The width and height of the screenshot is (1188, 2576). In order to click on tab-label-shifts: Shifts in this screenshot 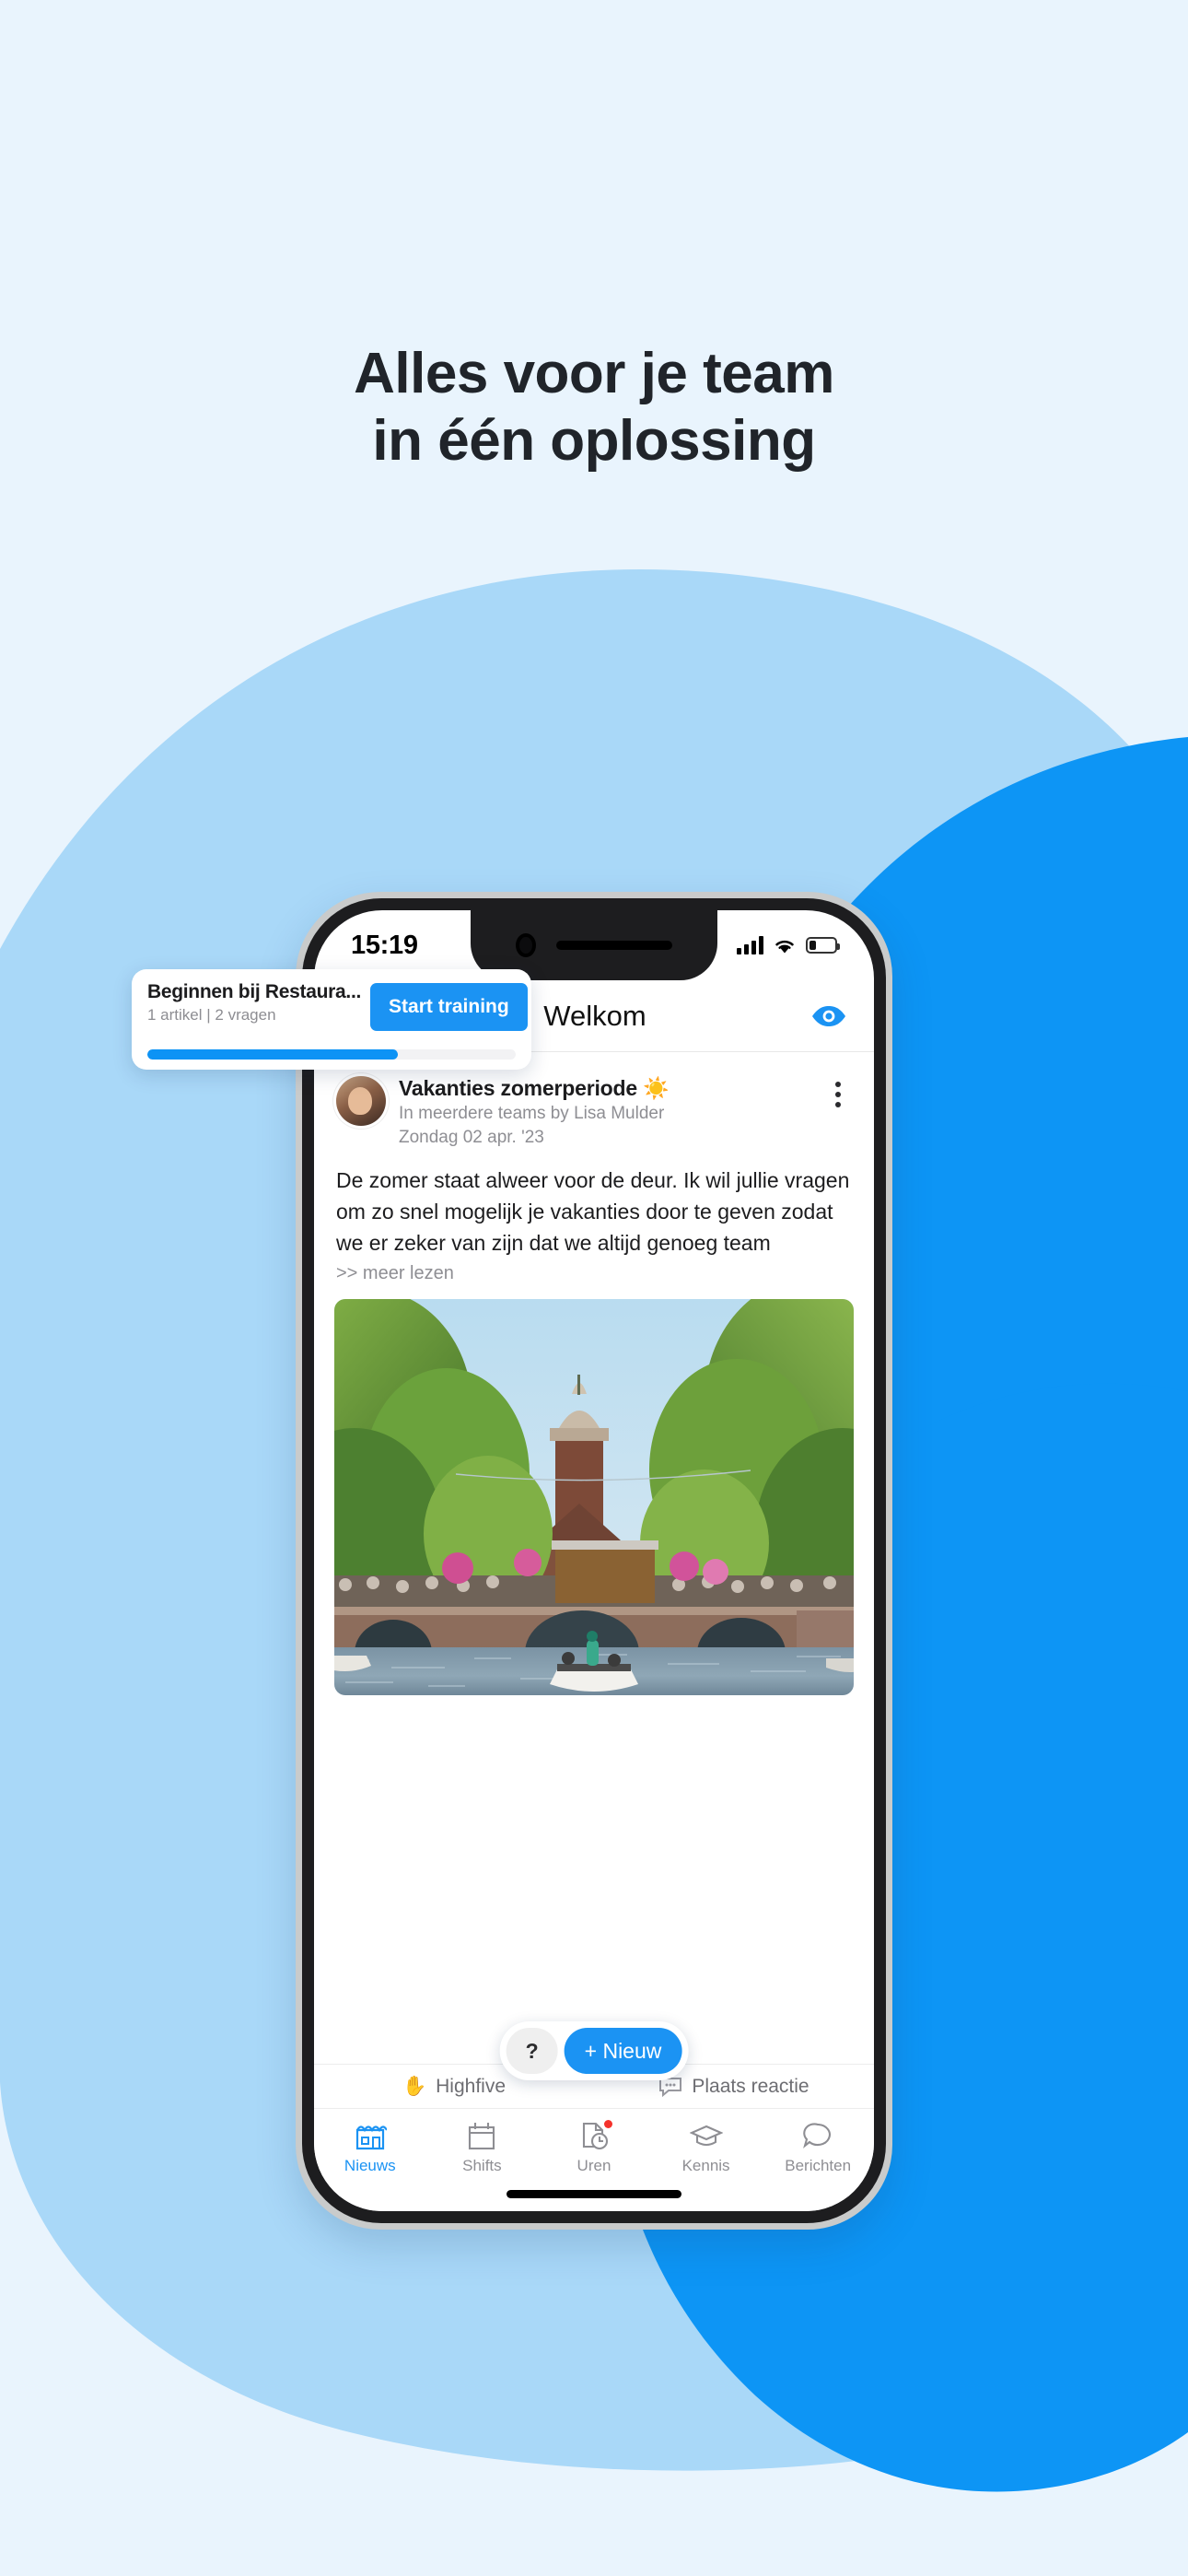, I will do `click(482, 2165)`.